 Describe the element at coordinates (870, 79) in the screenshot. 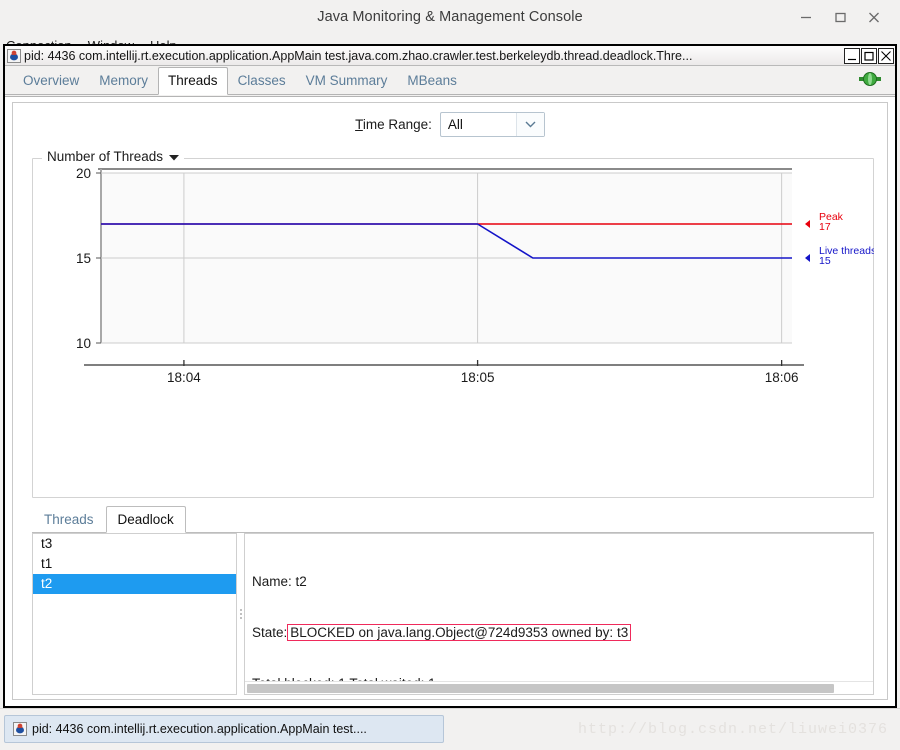

I see `green-plug-icon` at that location.